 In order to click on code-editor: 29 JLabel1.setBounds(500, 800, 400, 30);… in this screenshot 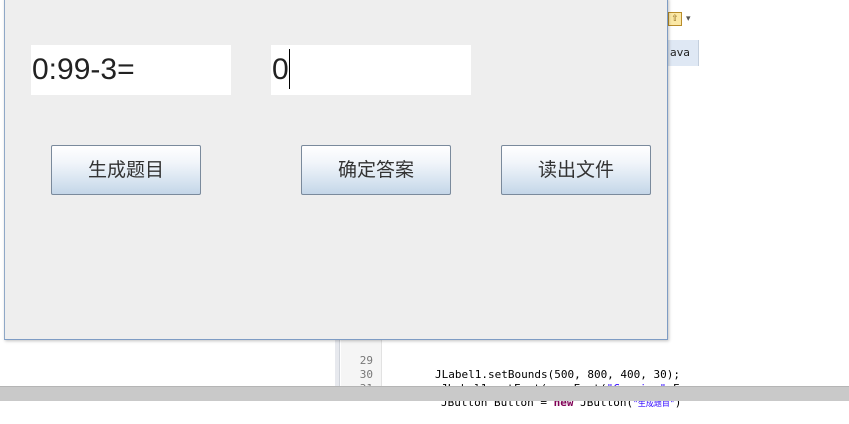, I will do `click(592, 374)`.